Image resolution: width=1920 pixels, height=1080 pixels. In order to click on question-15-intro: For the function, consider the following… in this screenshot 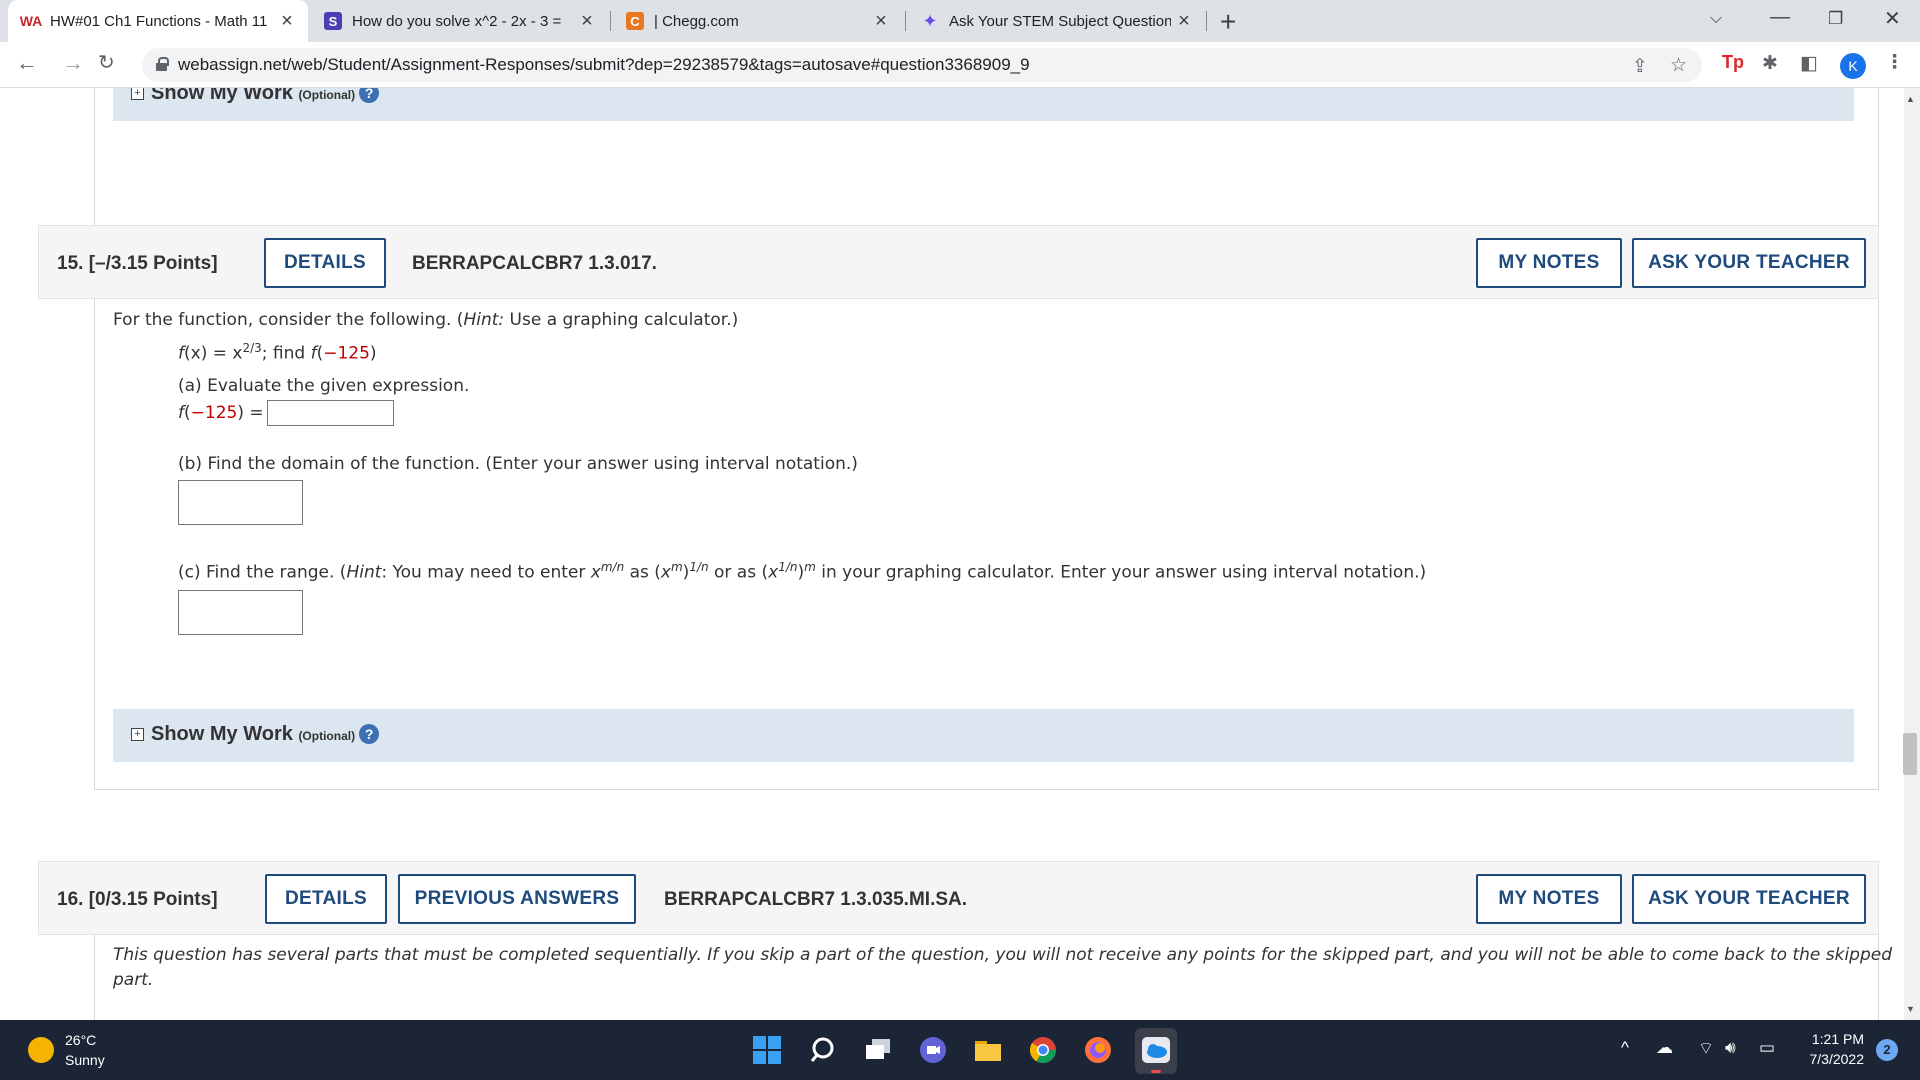, I will do `click(426, 320)`.